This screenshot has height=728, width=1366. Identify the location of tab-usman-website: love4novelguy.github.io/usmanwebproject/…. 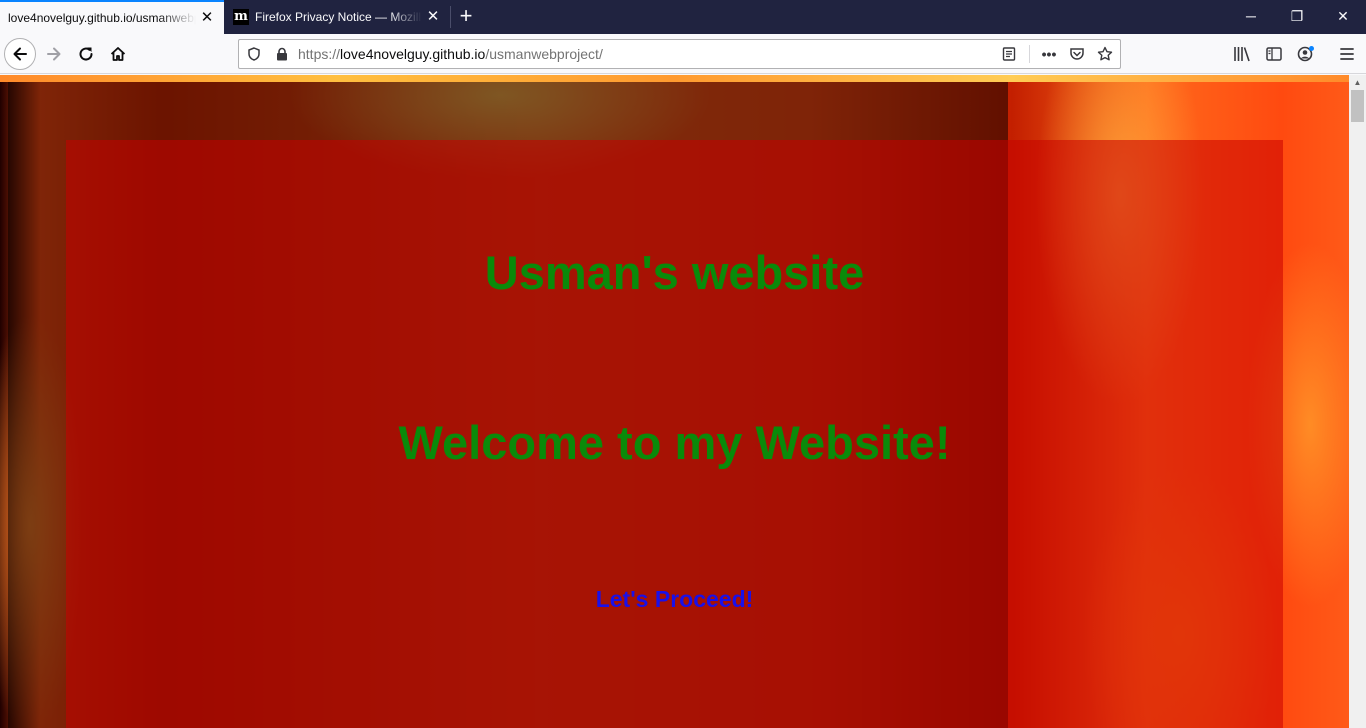
(112, 17).